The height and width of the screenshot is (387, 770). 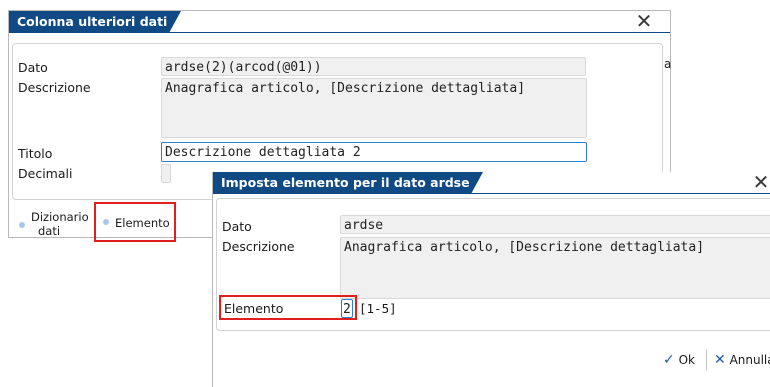 I want to click on dialog1-close-icon: ✕, so click(x=644, y=22).